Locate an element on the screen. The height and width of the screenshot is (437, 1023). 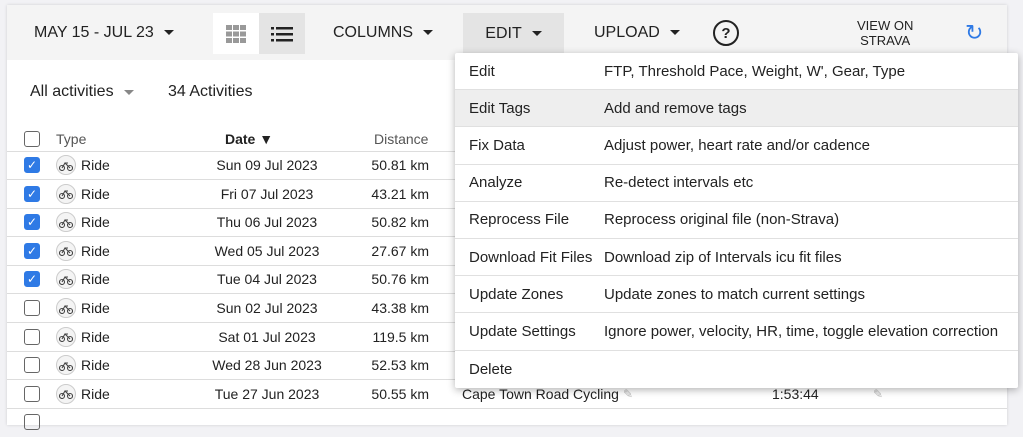
menu-item-description: Download zip of Intervals icu fit files is located at coordinates (723, 257).